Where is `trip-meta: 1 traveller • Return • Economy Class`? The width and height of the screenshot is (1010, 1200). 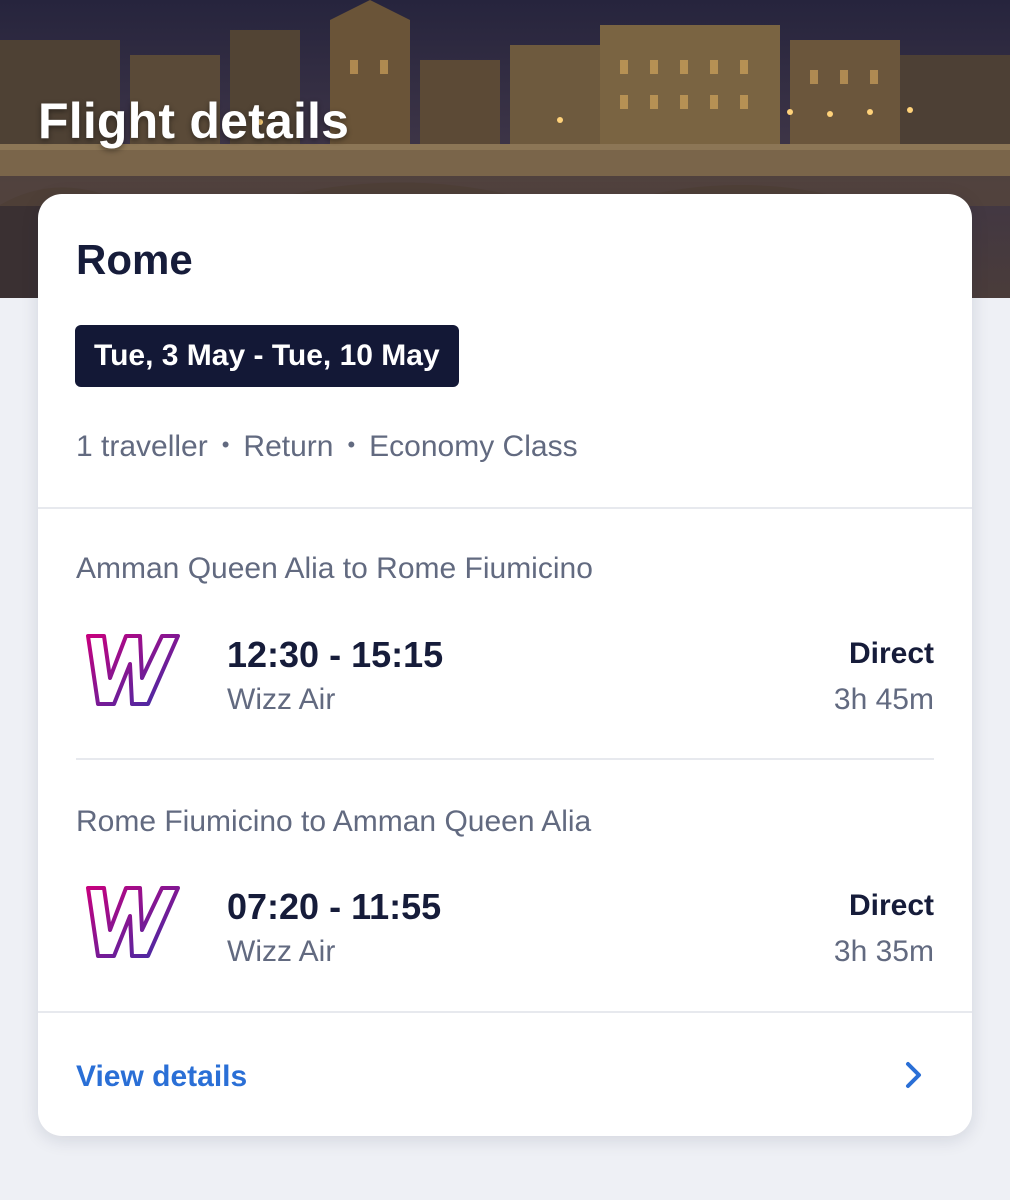 trip-meta: 1 traveller • Return • Economy Class is located at coordinates (327, 447).